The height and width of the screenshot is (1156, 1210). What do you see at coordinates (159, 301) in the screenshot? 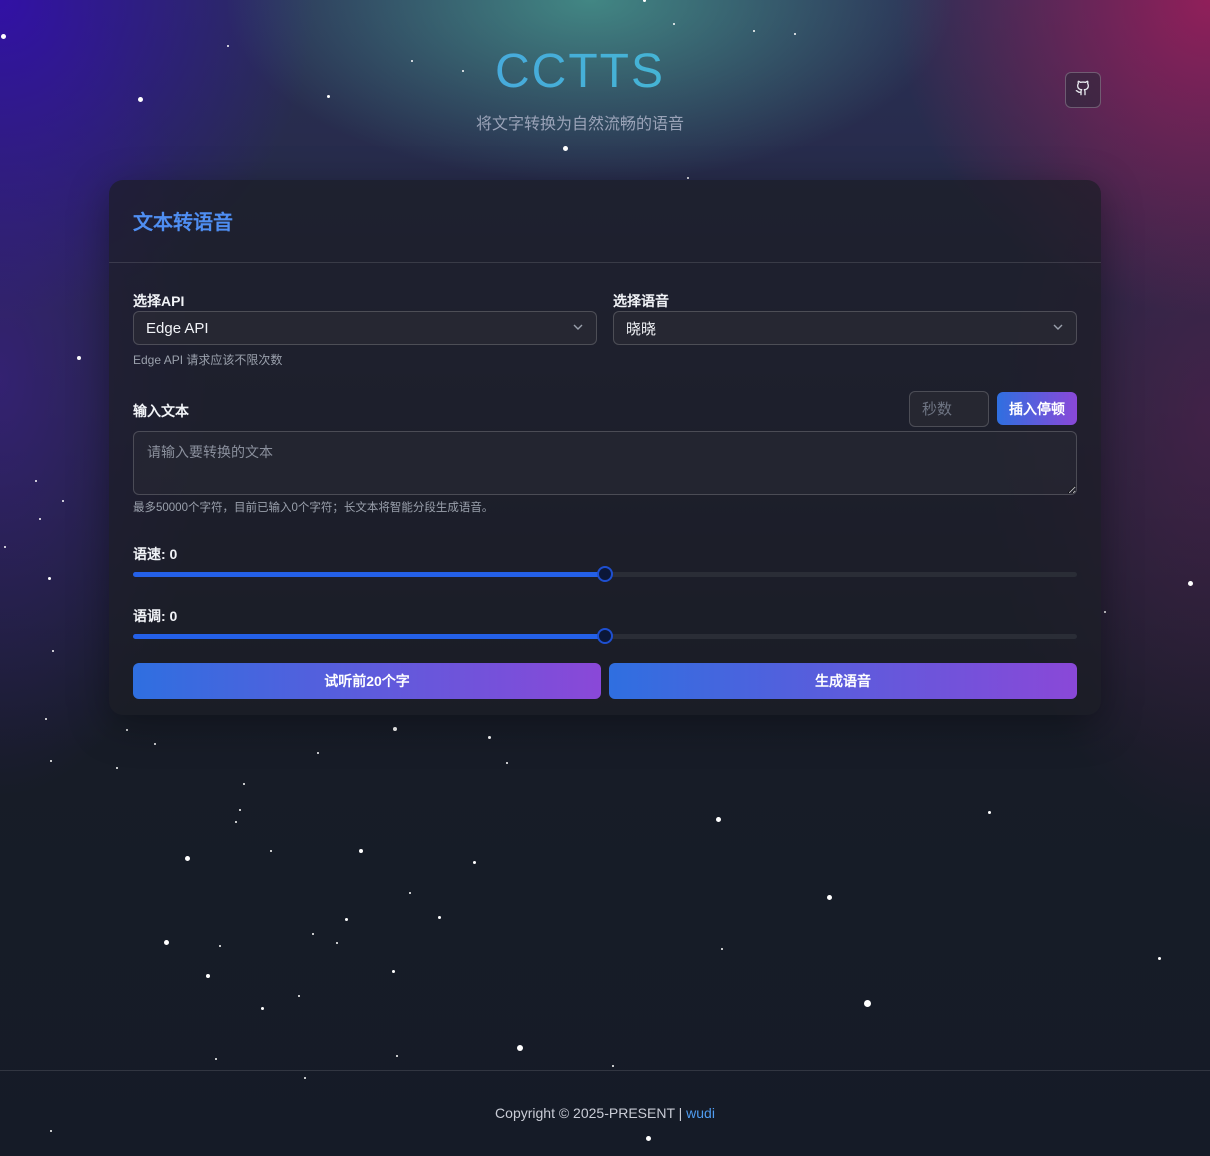
I see `api-label: 选择API` at bounding box center [159, 301].